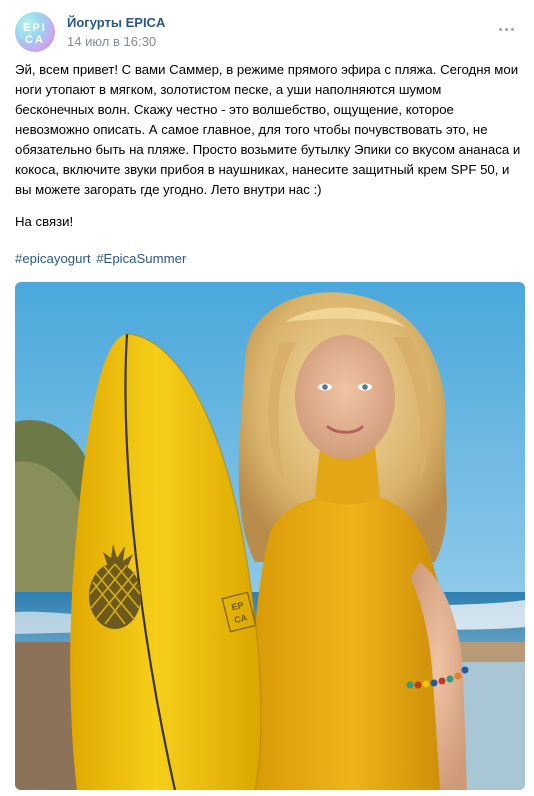 This screenshot has height=796, width=534. I want to click on hashtag-link: #epicayogurt, so click(53, 258).